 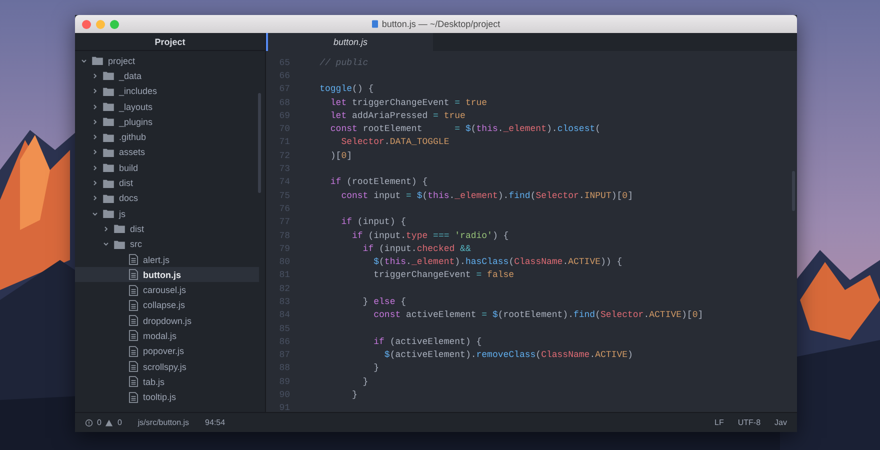 What do you see at coordinates (170, 41) in the screenshot?
I see `panel-title: Project` at bounding box center [170, 41].